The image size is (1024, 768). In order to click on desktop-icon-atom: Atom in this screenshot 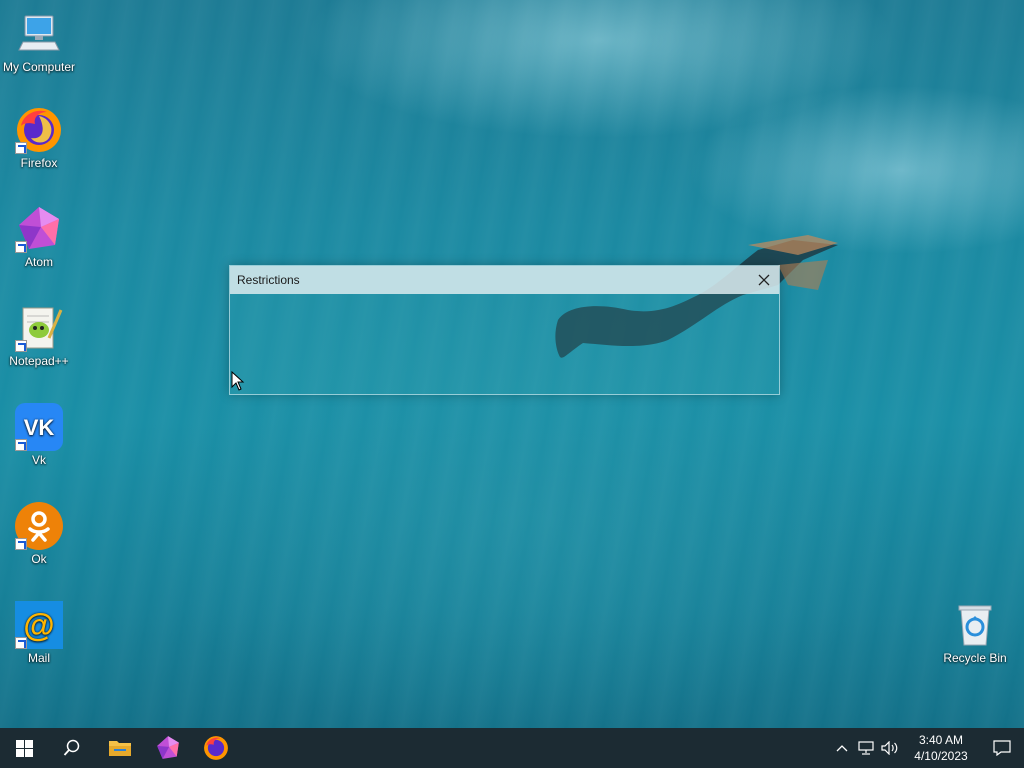, I will do `click(39, 237)`.